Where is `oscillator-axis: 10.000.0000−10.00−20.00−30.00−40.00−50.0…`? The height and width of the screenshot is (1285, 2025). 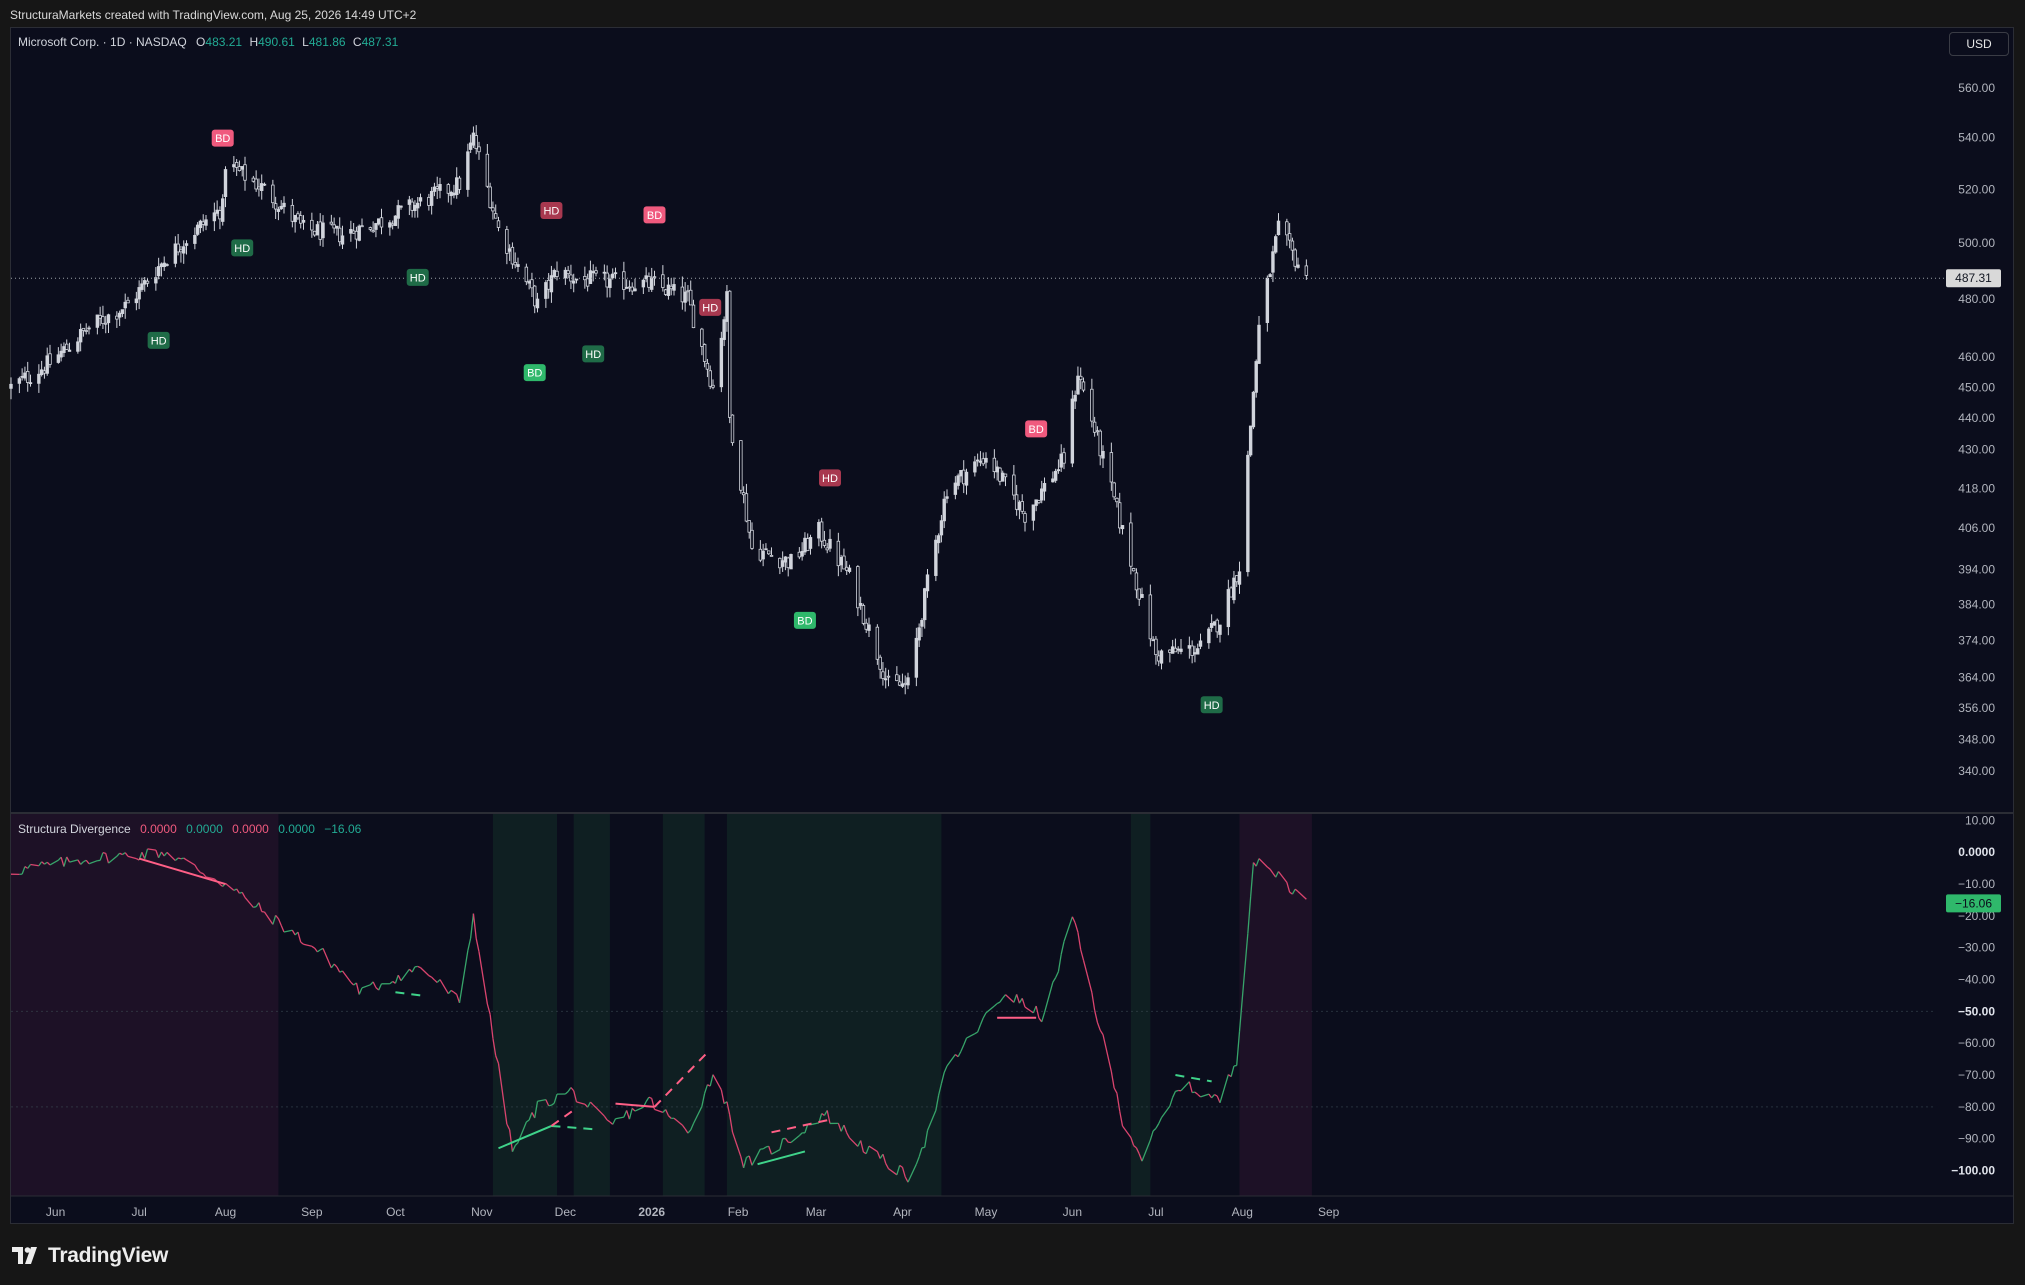 oscillator-axis: 10.000.0000−10.00−20.00−30.00−40.00−50.0… is located at coordinates (1973, 995).